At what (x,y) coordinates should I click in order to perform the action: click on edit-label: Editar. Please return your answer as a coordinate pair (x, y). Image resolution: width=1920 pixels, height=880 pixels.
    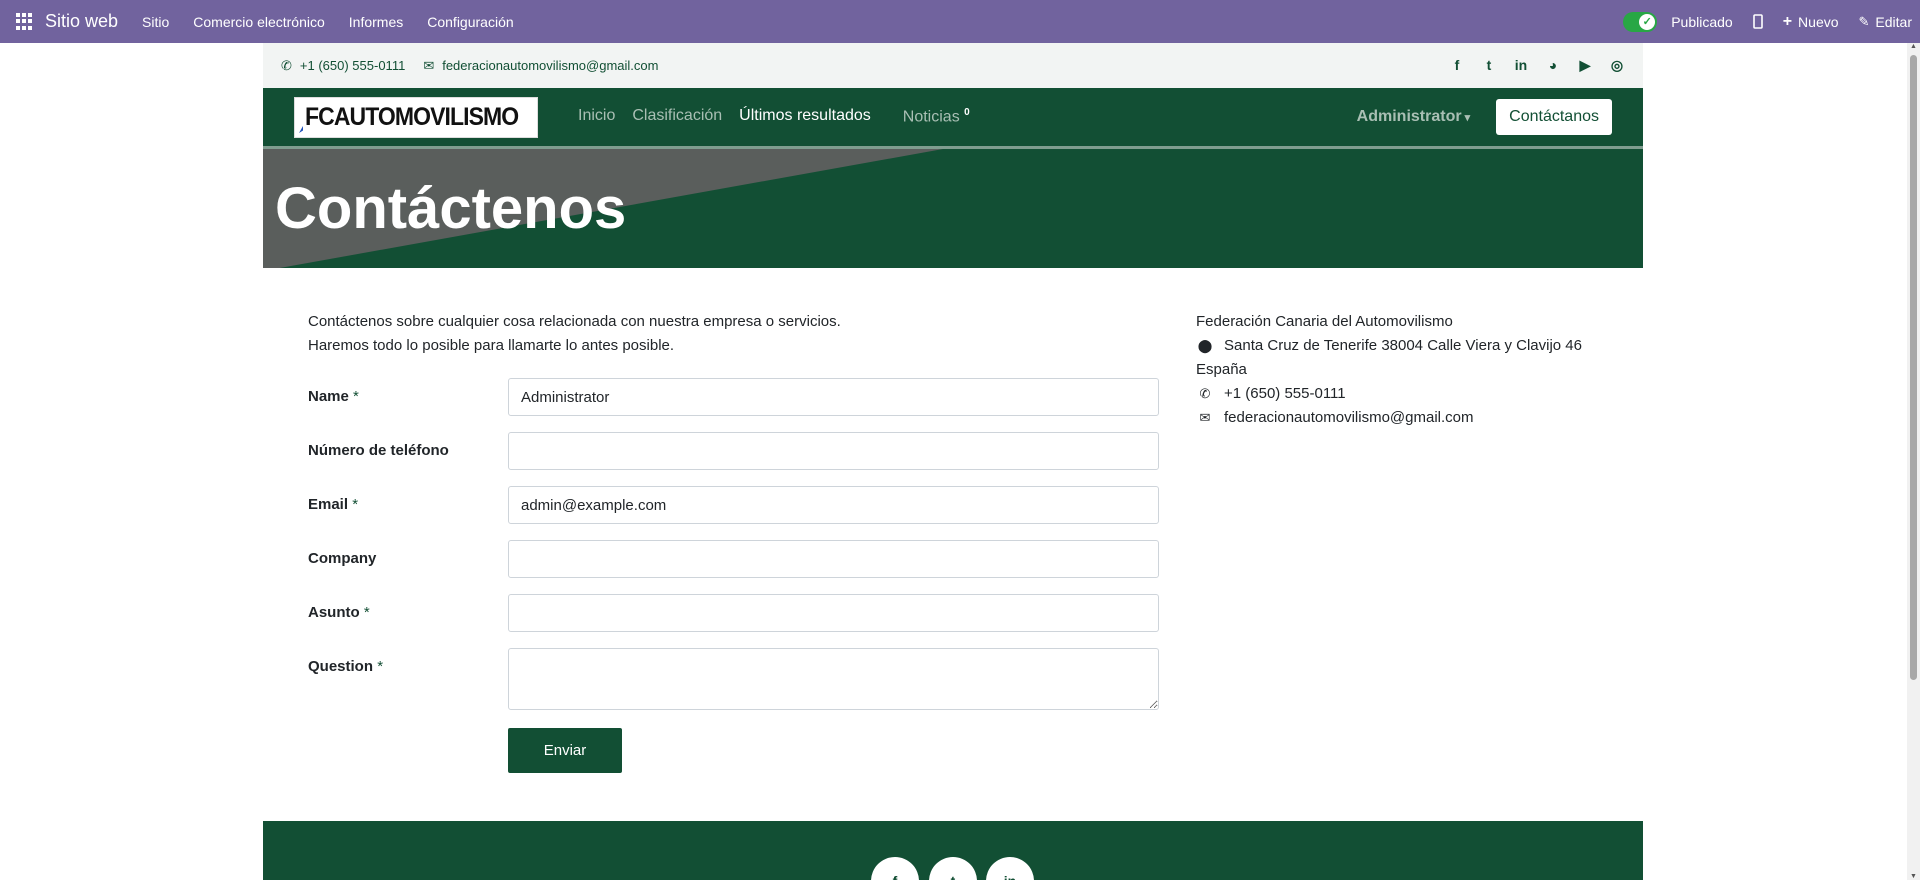
    Looking at the image, I should click on (1893, 21).